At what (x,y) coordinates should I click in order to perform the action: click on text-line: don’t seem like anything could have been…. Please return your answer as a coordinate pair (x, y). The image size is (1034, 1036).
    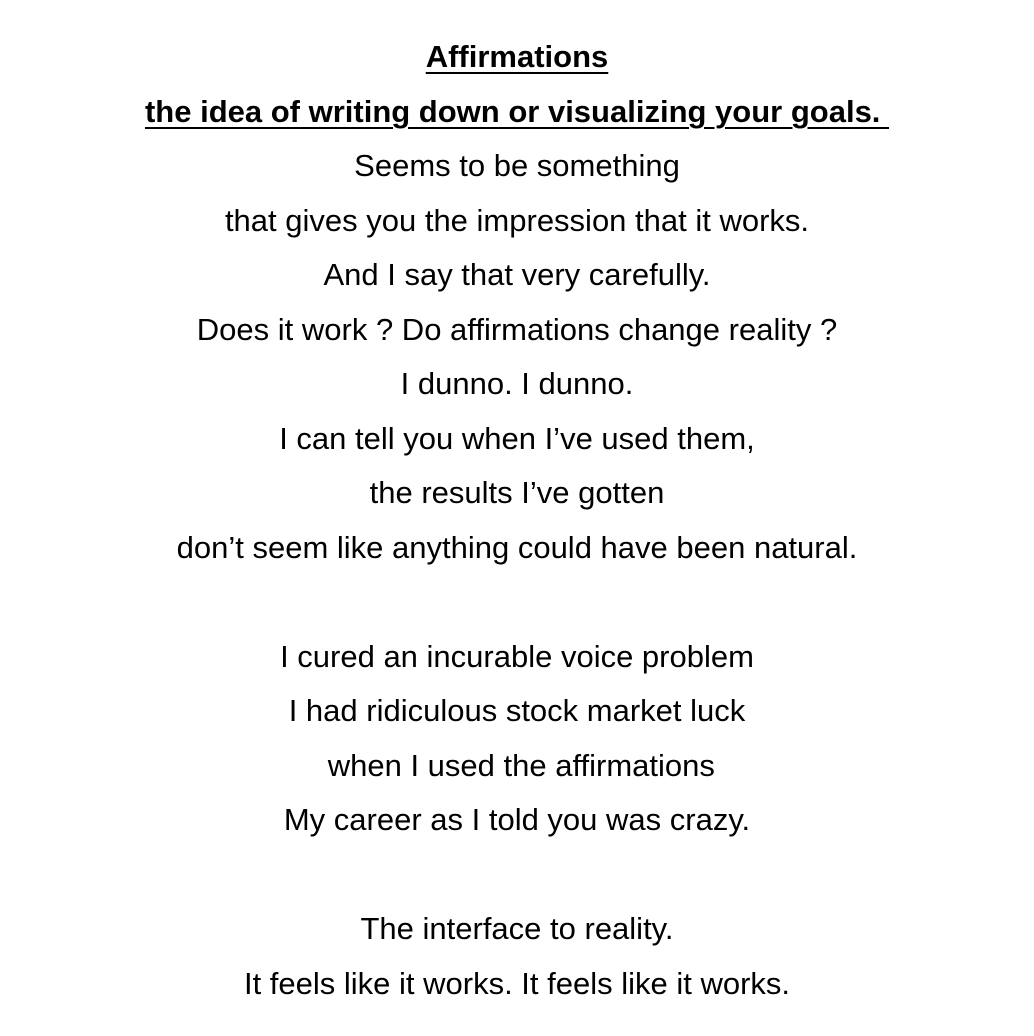
    Looking at the image, I should click on (517, 547).